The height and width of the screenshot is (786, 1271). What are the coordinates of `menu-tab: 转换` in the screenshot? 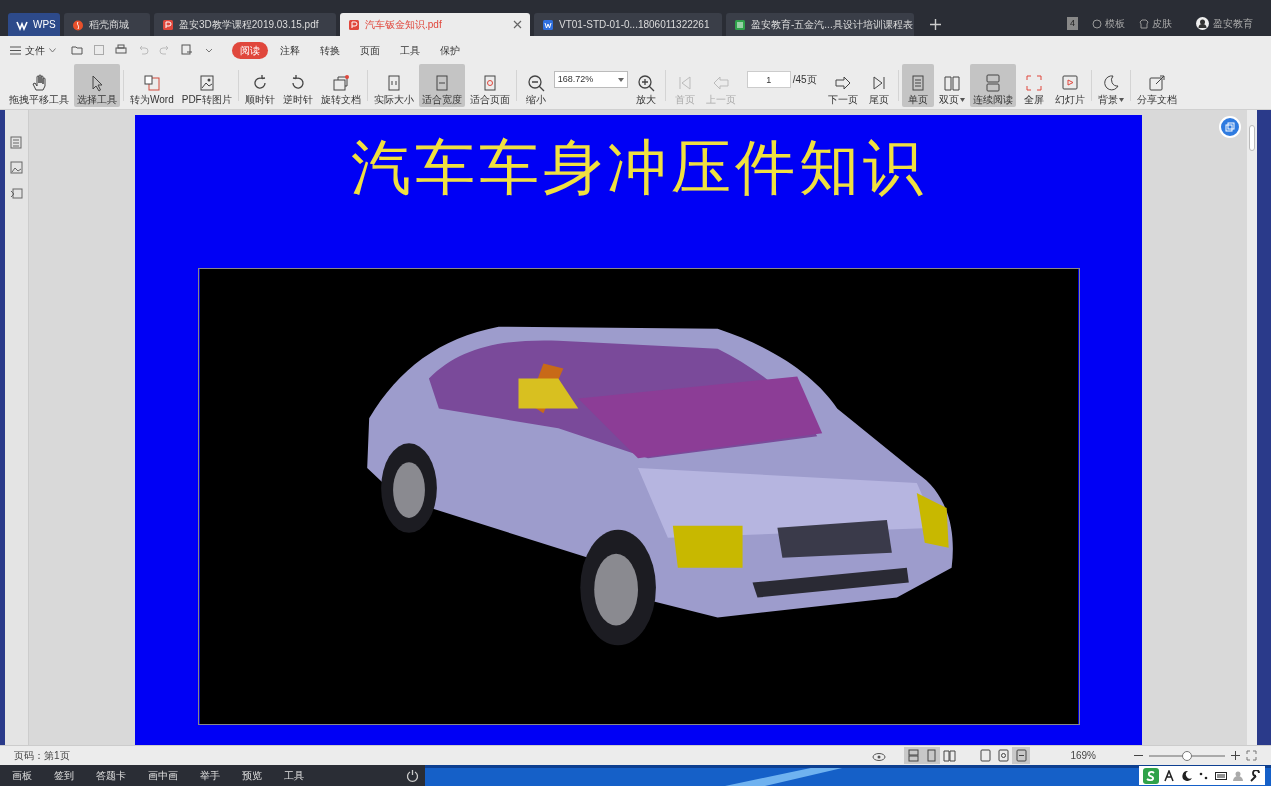 It's located at (330, 50).